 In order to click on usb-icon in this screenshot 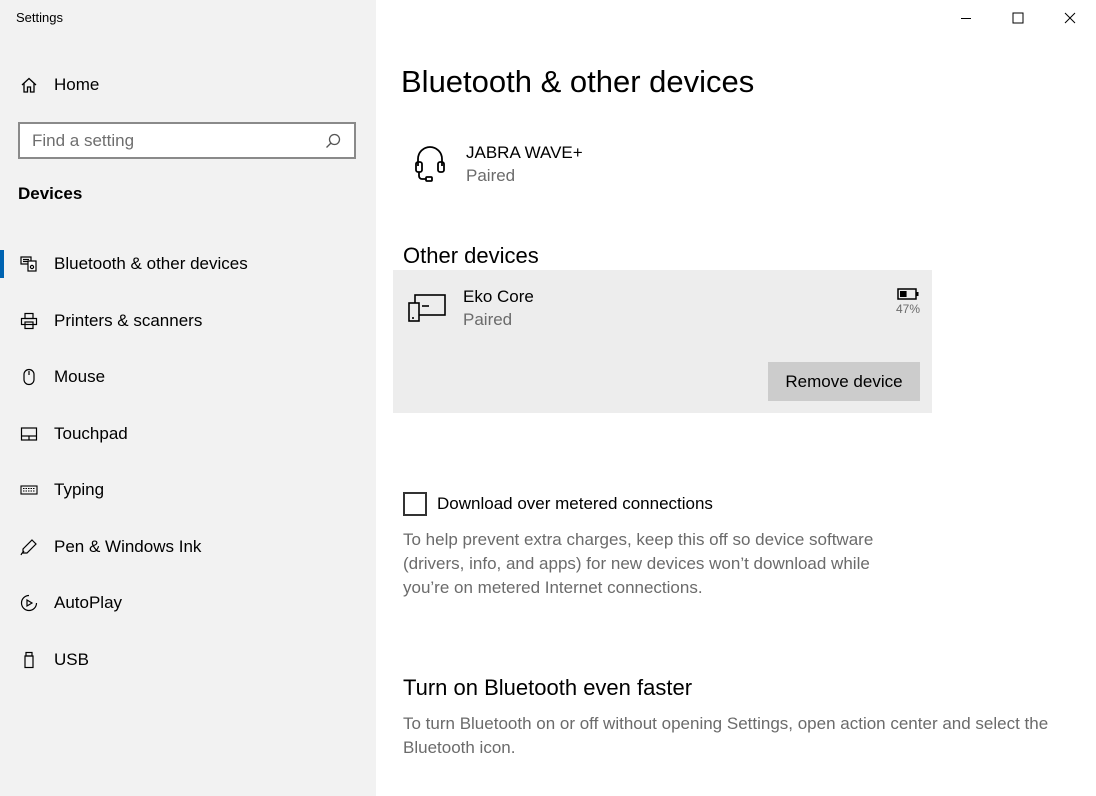, I will do `click(29, 660)`.